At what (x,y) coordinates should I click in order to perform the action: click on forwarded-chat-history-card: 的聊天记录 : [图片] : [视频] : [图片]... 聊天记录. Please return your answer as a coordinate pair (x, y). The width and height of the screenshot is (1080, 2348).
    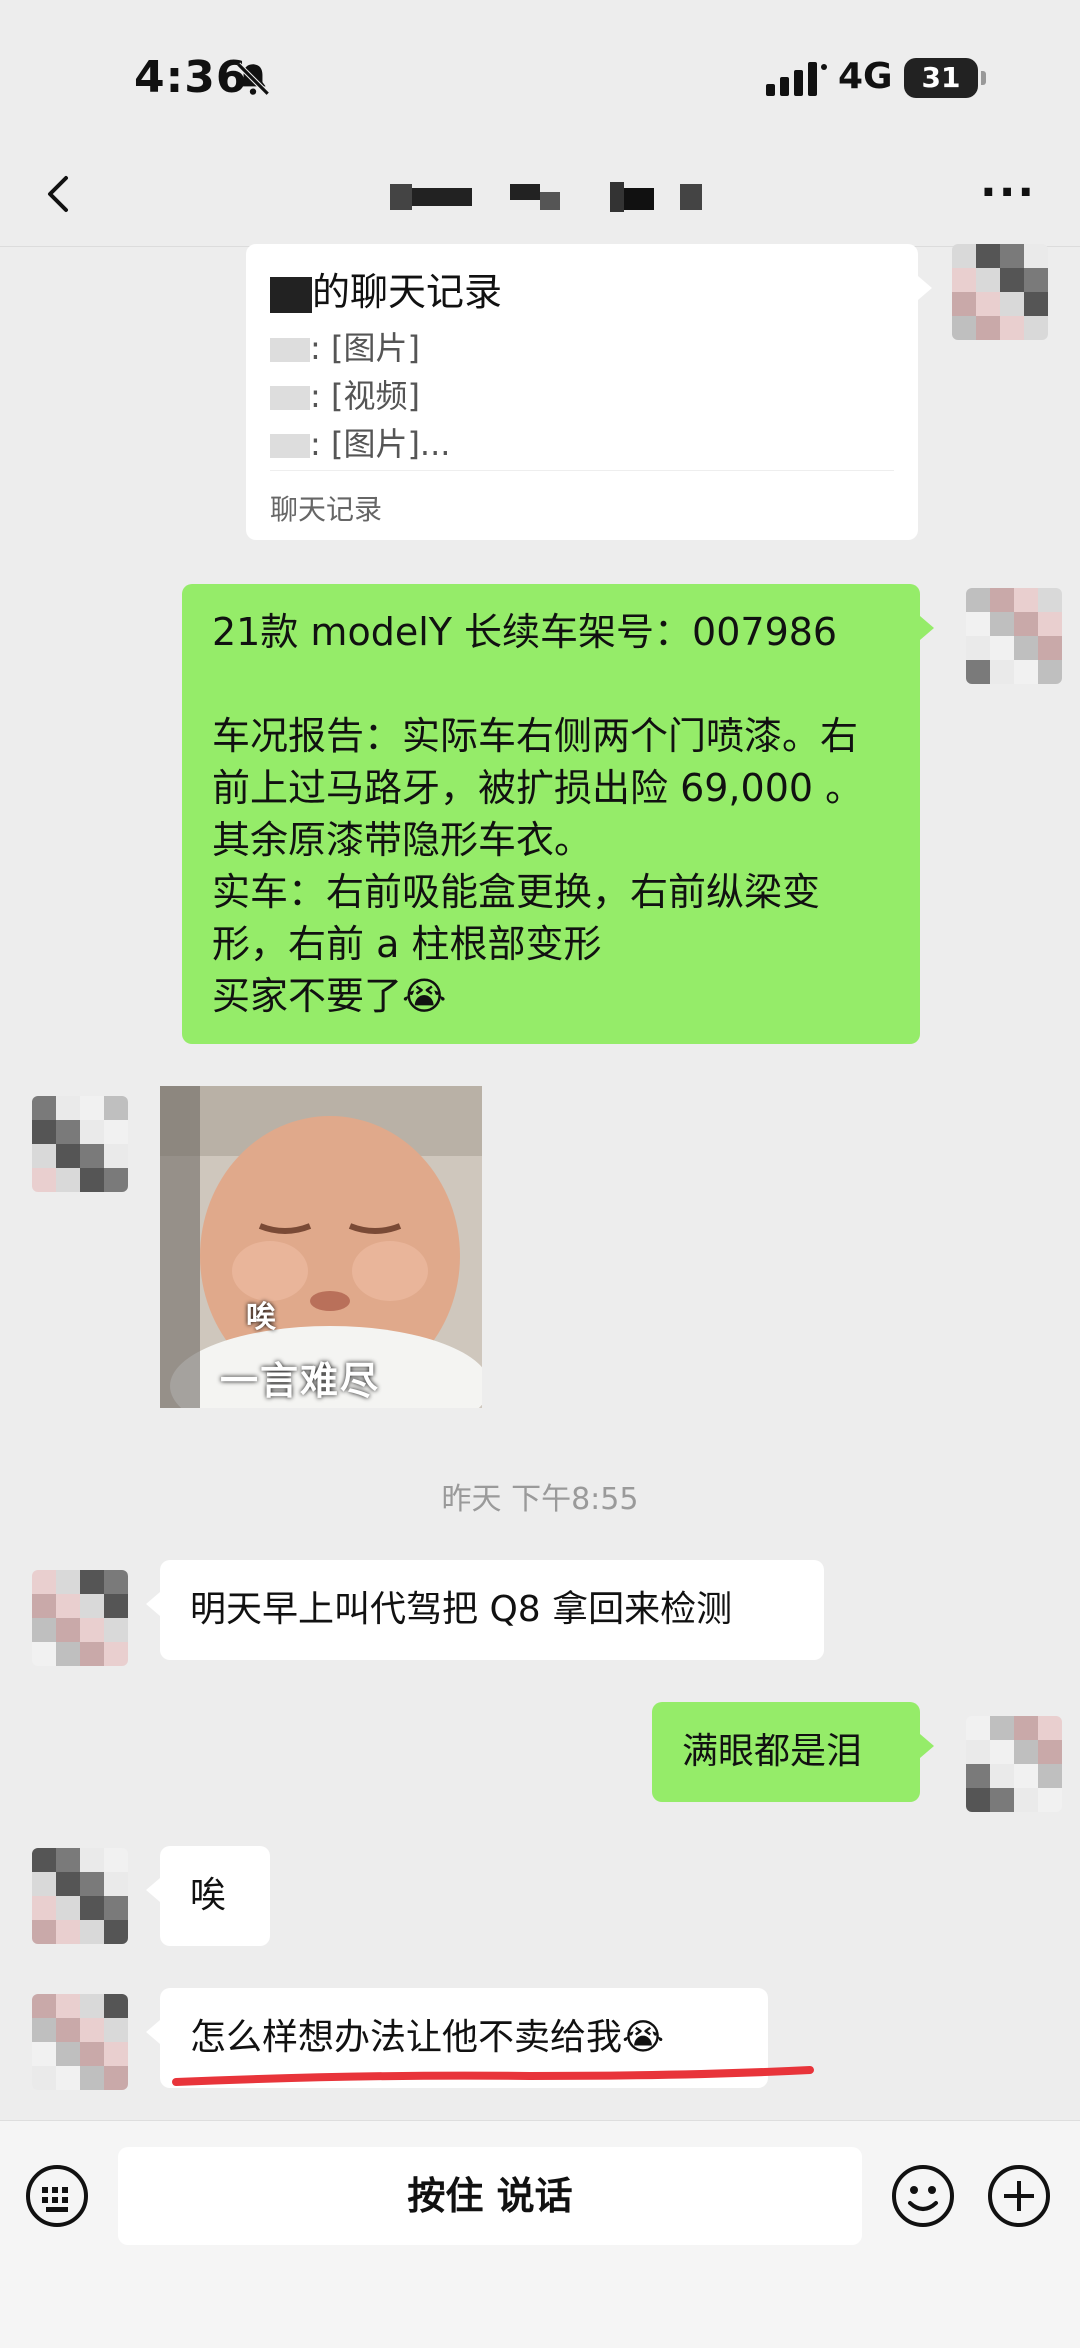
    Looking at the image, I should click on (589, 392).